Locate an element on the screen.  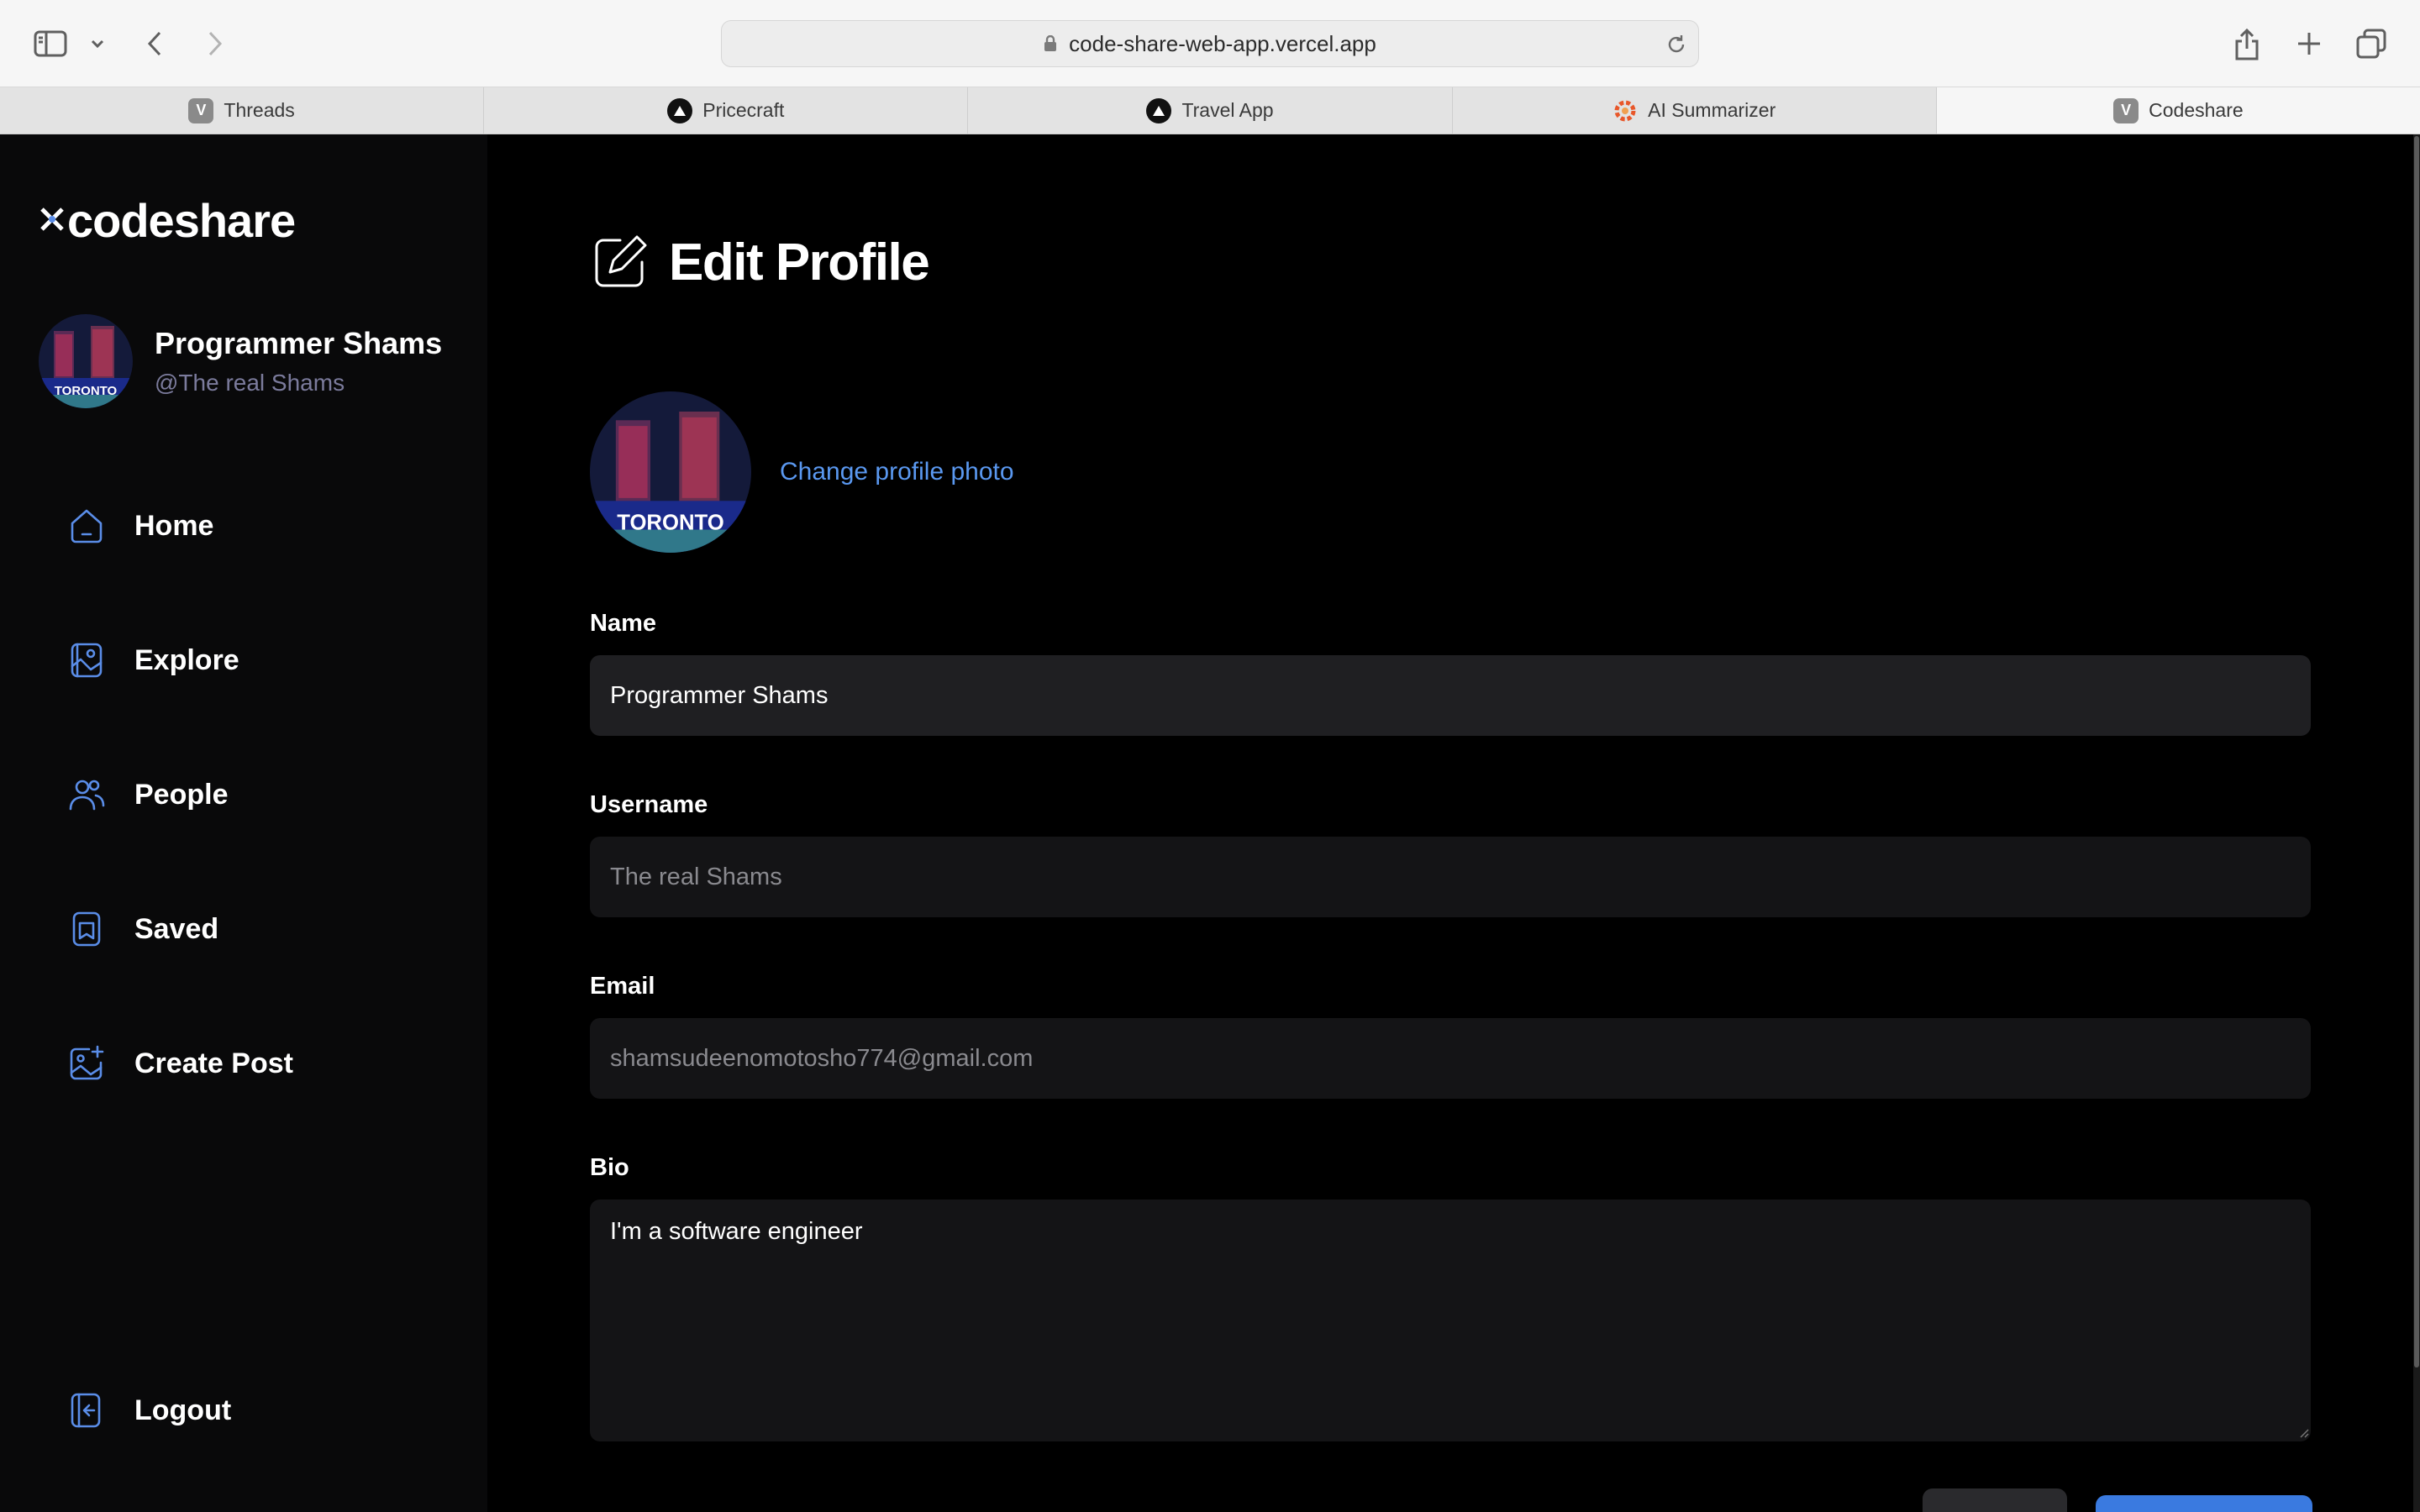
cancel-button is located at coordinates (1995, 1500).